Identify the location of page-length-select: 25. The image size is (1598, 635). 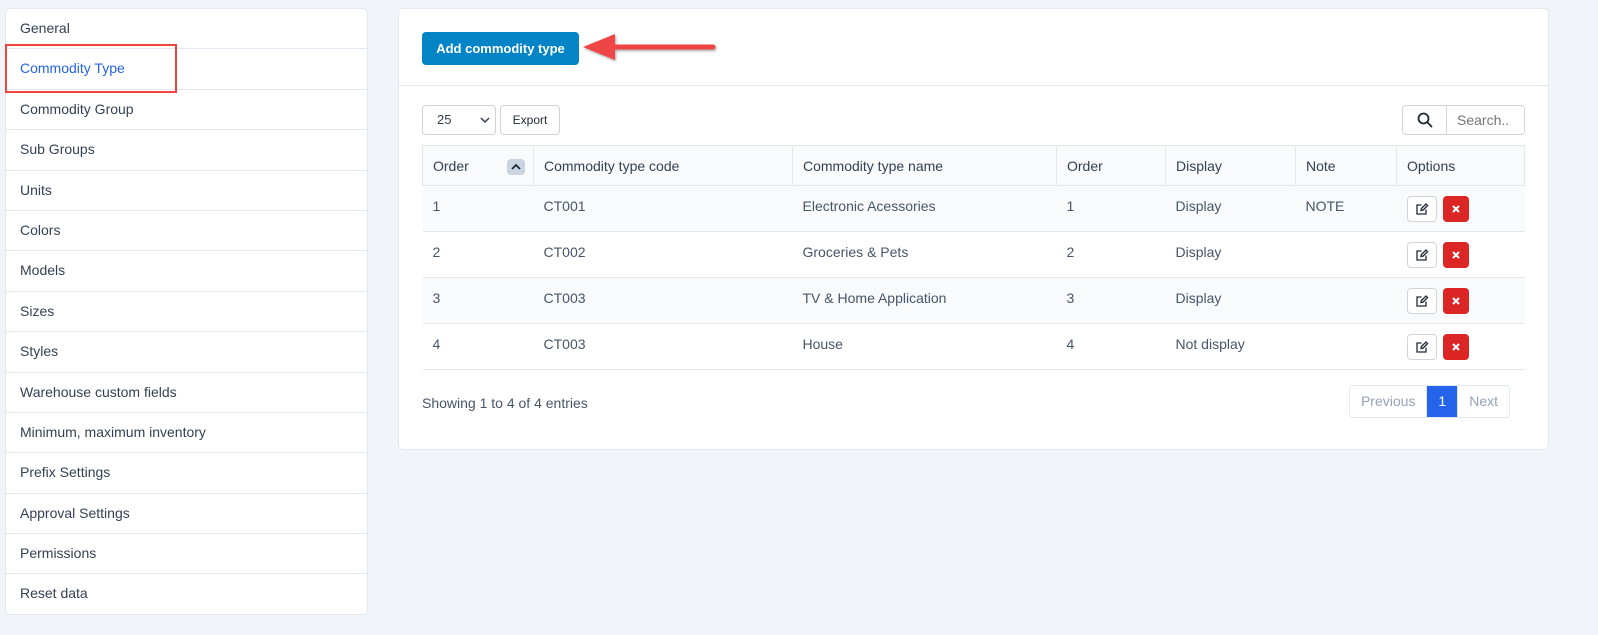
(459, 120).